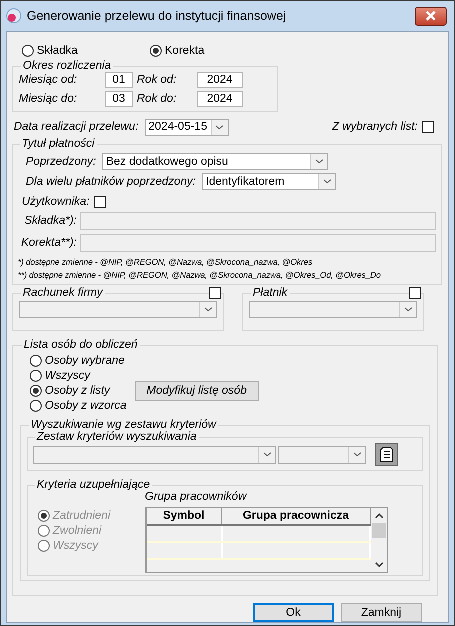 This screenshot has height=626, width=455. Describe the element at coordinates (196, 391) in the screenshot. I see `modify-button: Modyfikuj listę osób` at that location.